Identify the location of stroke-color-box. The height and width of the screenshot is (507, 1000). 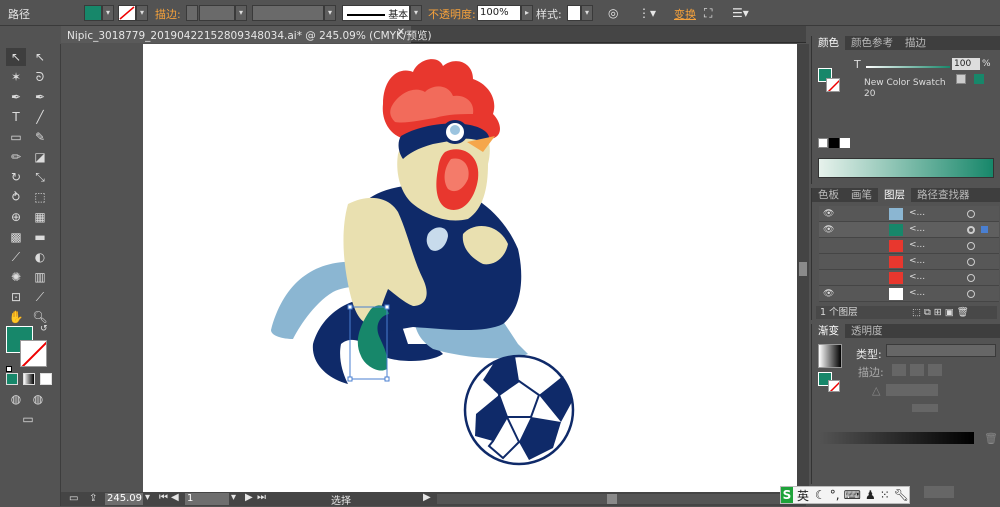
(33, 353).